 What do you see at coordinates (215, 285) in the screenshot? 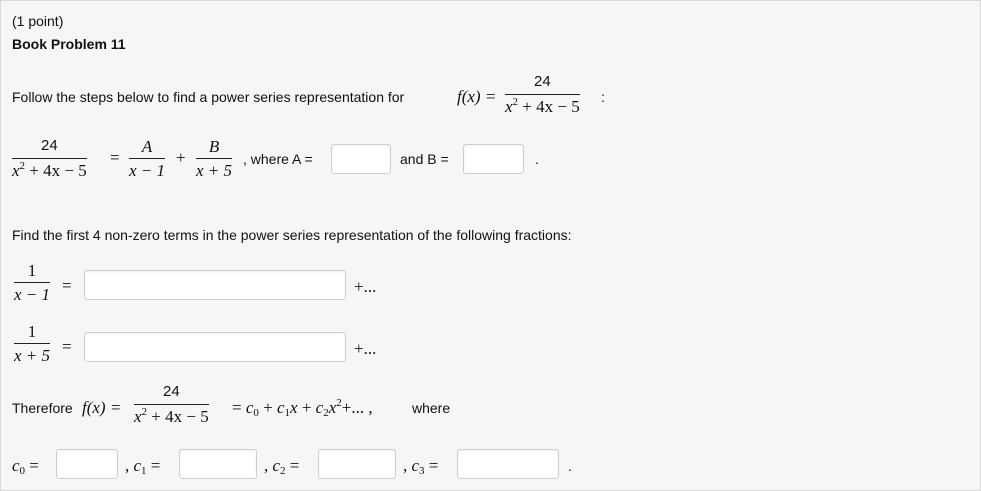
I see `series1-input` at bounding box center [215, 285].